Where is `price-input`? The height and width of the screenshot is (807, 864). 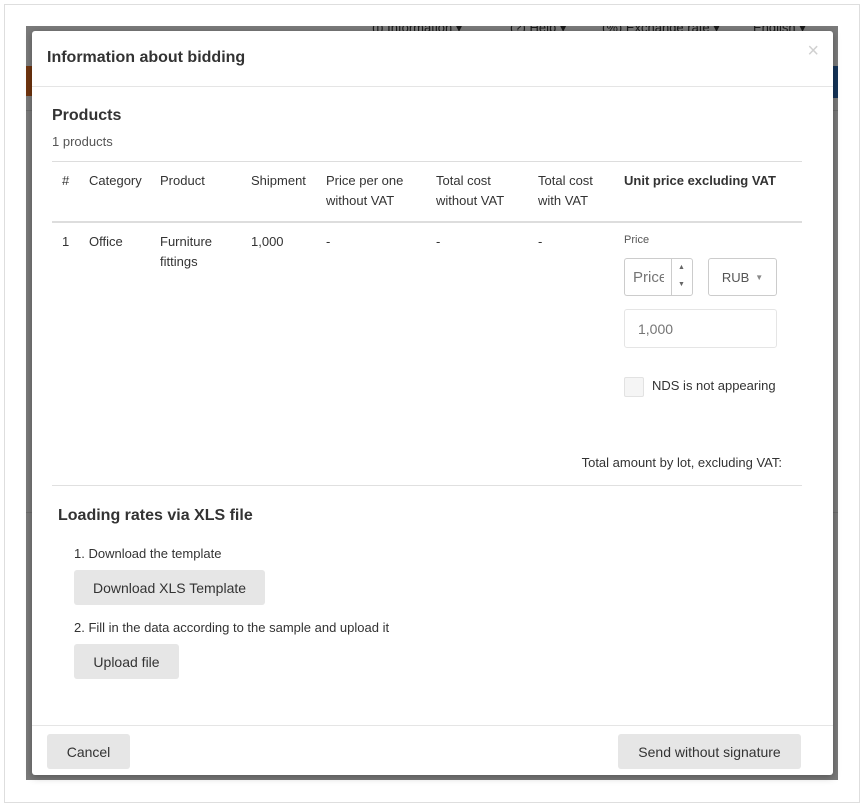 price-input is located at coordinates (648, 277).